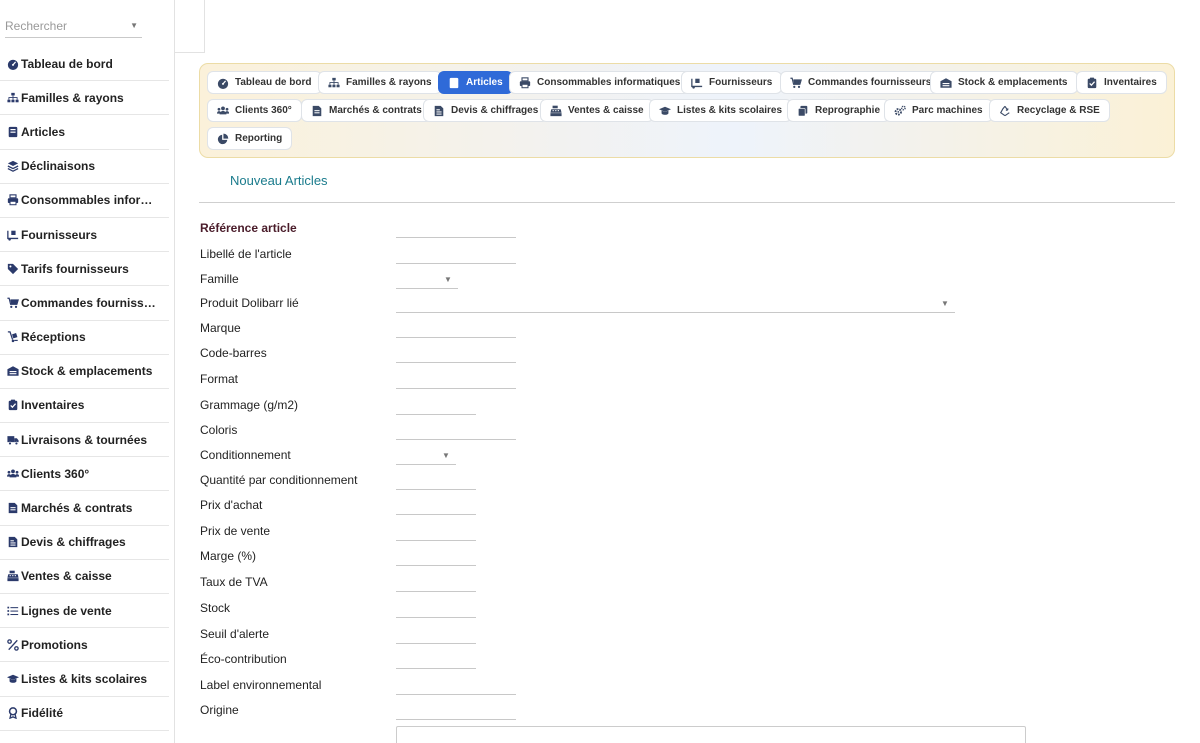  I want to click on input-taux-de-tva, so click(436, 585).